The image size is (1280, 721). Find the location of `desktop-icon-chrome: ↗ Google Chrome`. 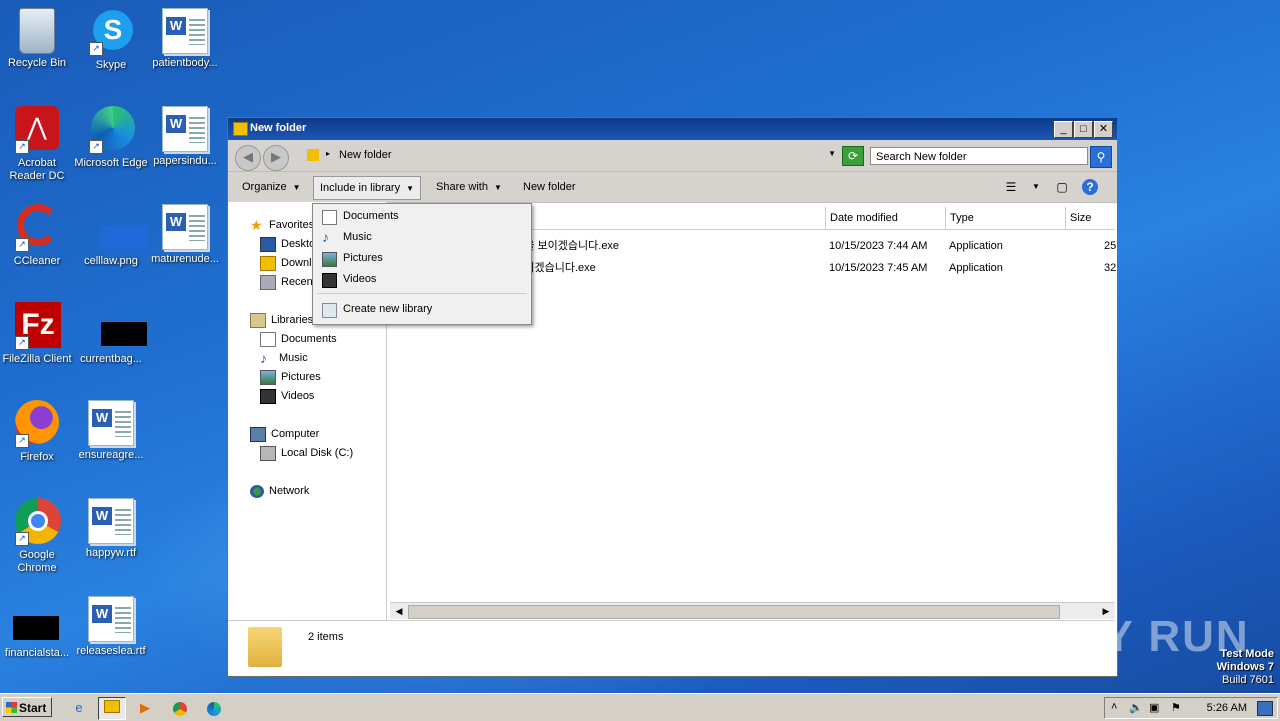

desktop-icon-chrome: ↗ Google Chrome is located at coordinates (37, 536).